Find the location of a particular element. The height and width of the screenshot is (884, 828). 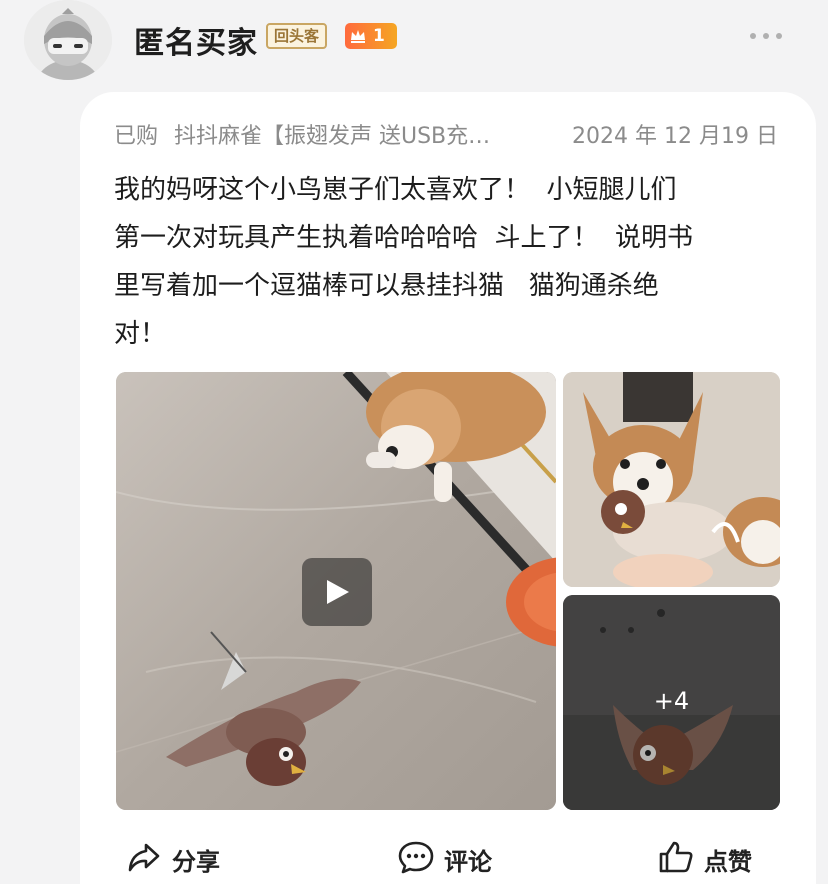

review-header: 匿名买家 回头客 1 is located at coordinates (414, 46).